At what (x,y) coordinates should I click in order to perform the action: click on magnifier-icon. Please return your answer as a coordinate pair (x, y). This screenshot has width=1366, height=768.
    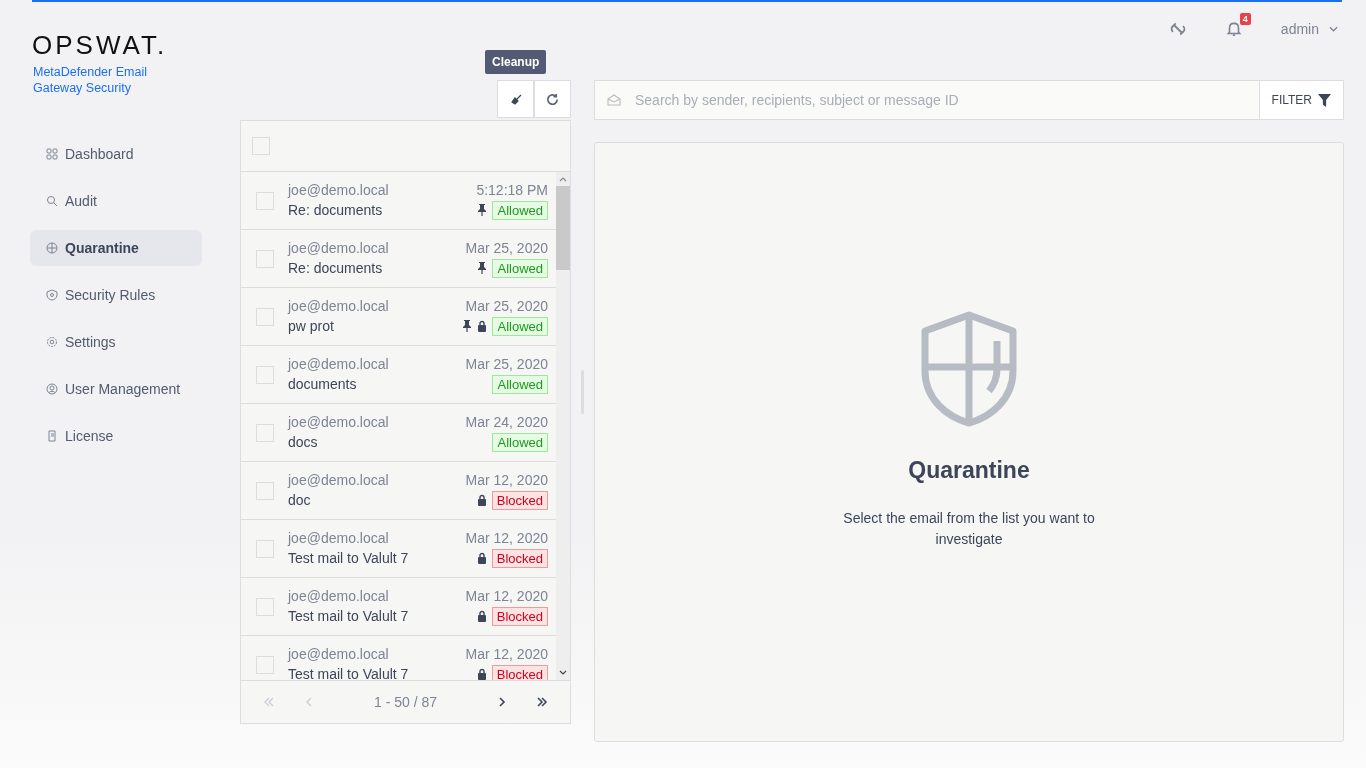
    Looking at the image, I should click on (52, 201).